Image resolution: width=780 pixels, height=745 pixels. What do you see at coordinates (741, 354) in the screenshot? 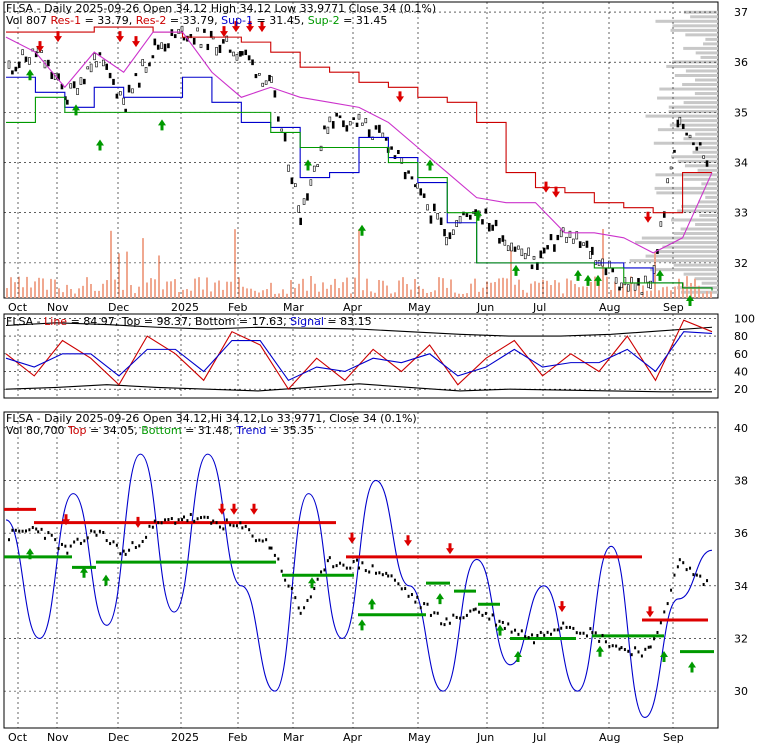
I see `middle-y-tick-label: 60` at bounding box center [741, 354].